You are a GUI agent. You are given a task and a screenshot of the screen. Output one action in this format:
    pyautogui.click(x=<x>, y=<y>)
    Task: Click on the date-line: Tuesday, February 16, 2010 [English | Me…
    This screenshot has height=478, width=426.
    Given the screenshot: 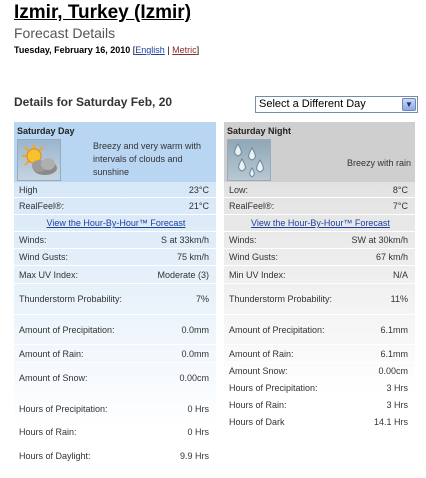 What is the action you would take?
    pyautogui.click(x=106, y=50)
    